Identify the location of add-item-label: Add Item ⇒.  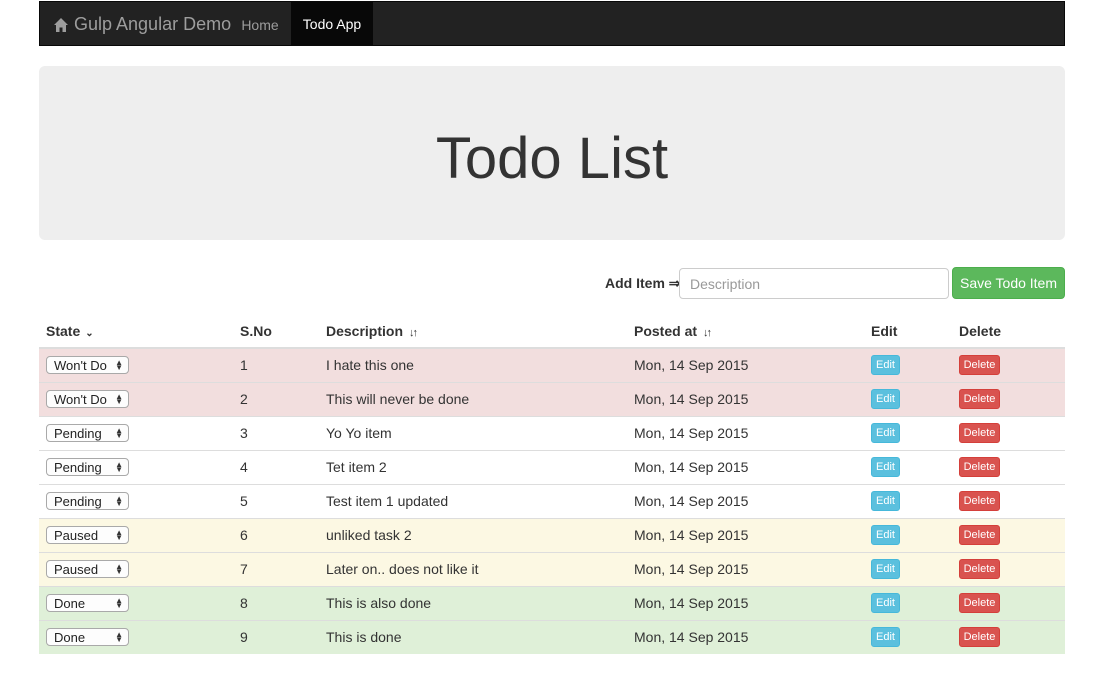
(643, 283).